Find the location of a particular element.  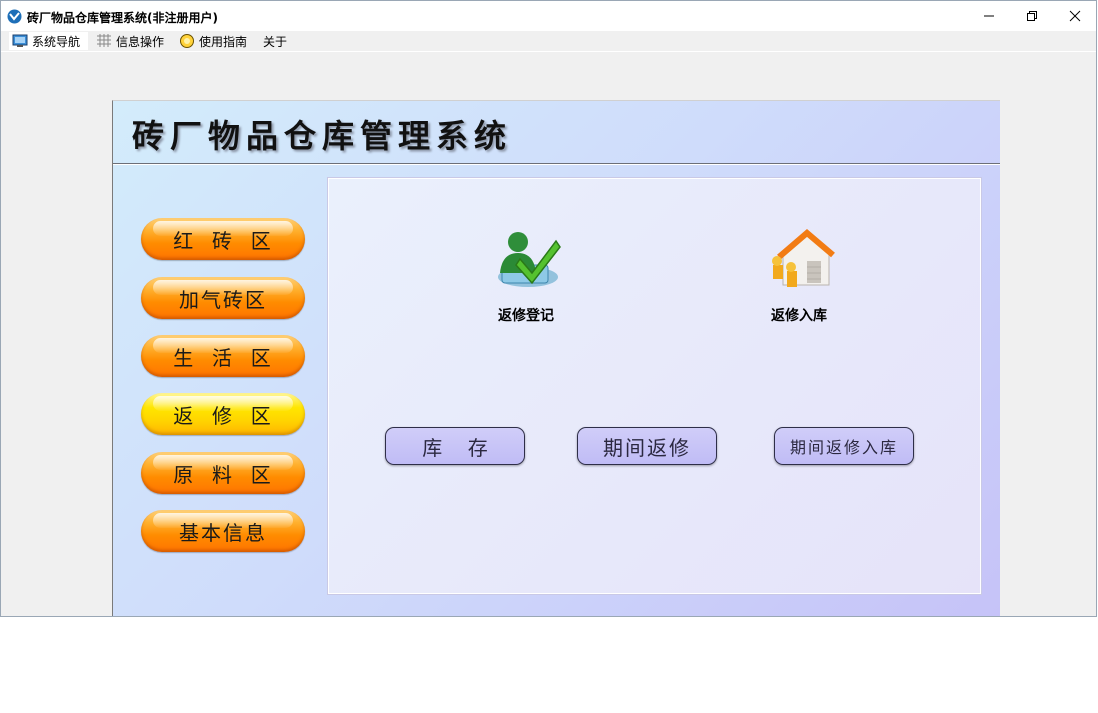

menu-item-label: 信息操作 is located at coordinates (140, 41).